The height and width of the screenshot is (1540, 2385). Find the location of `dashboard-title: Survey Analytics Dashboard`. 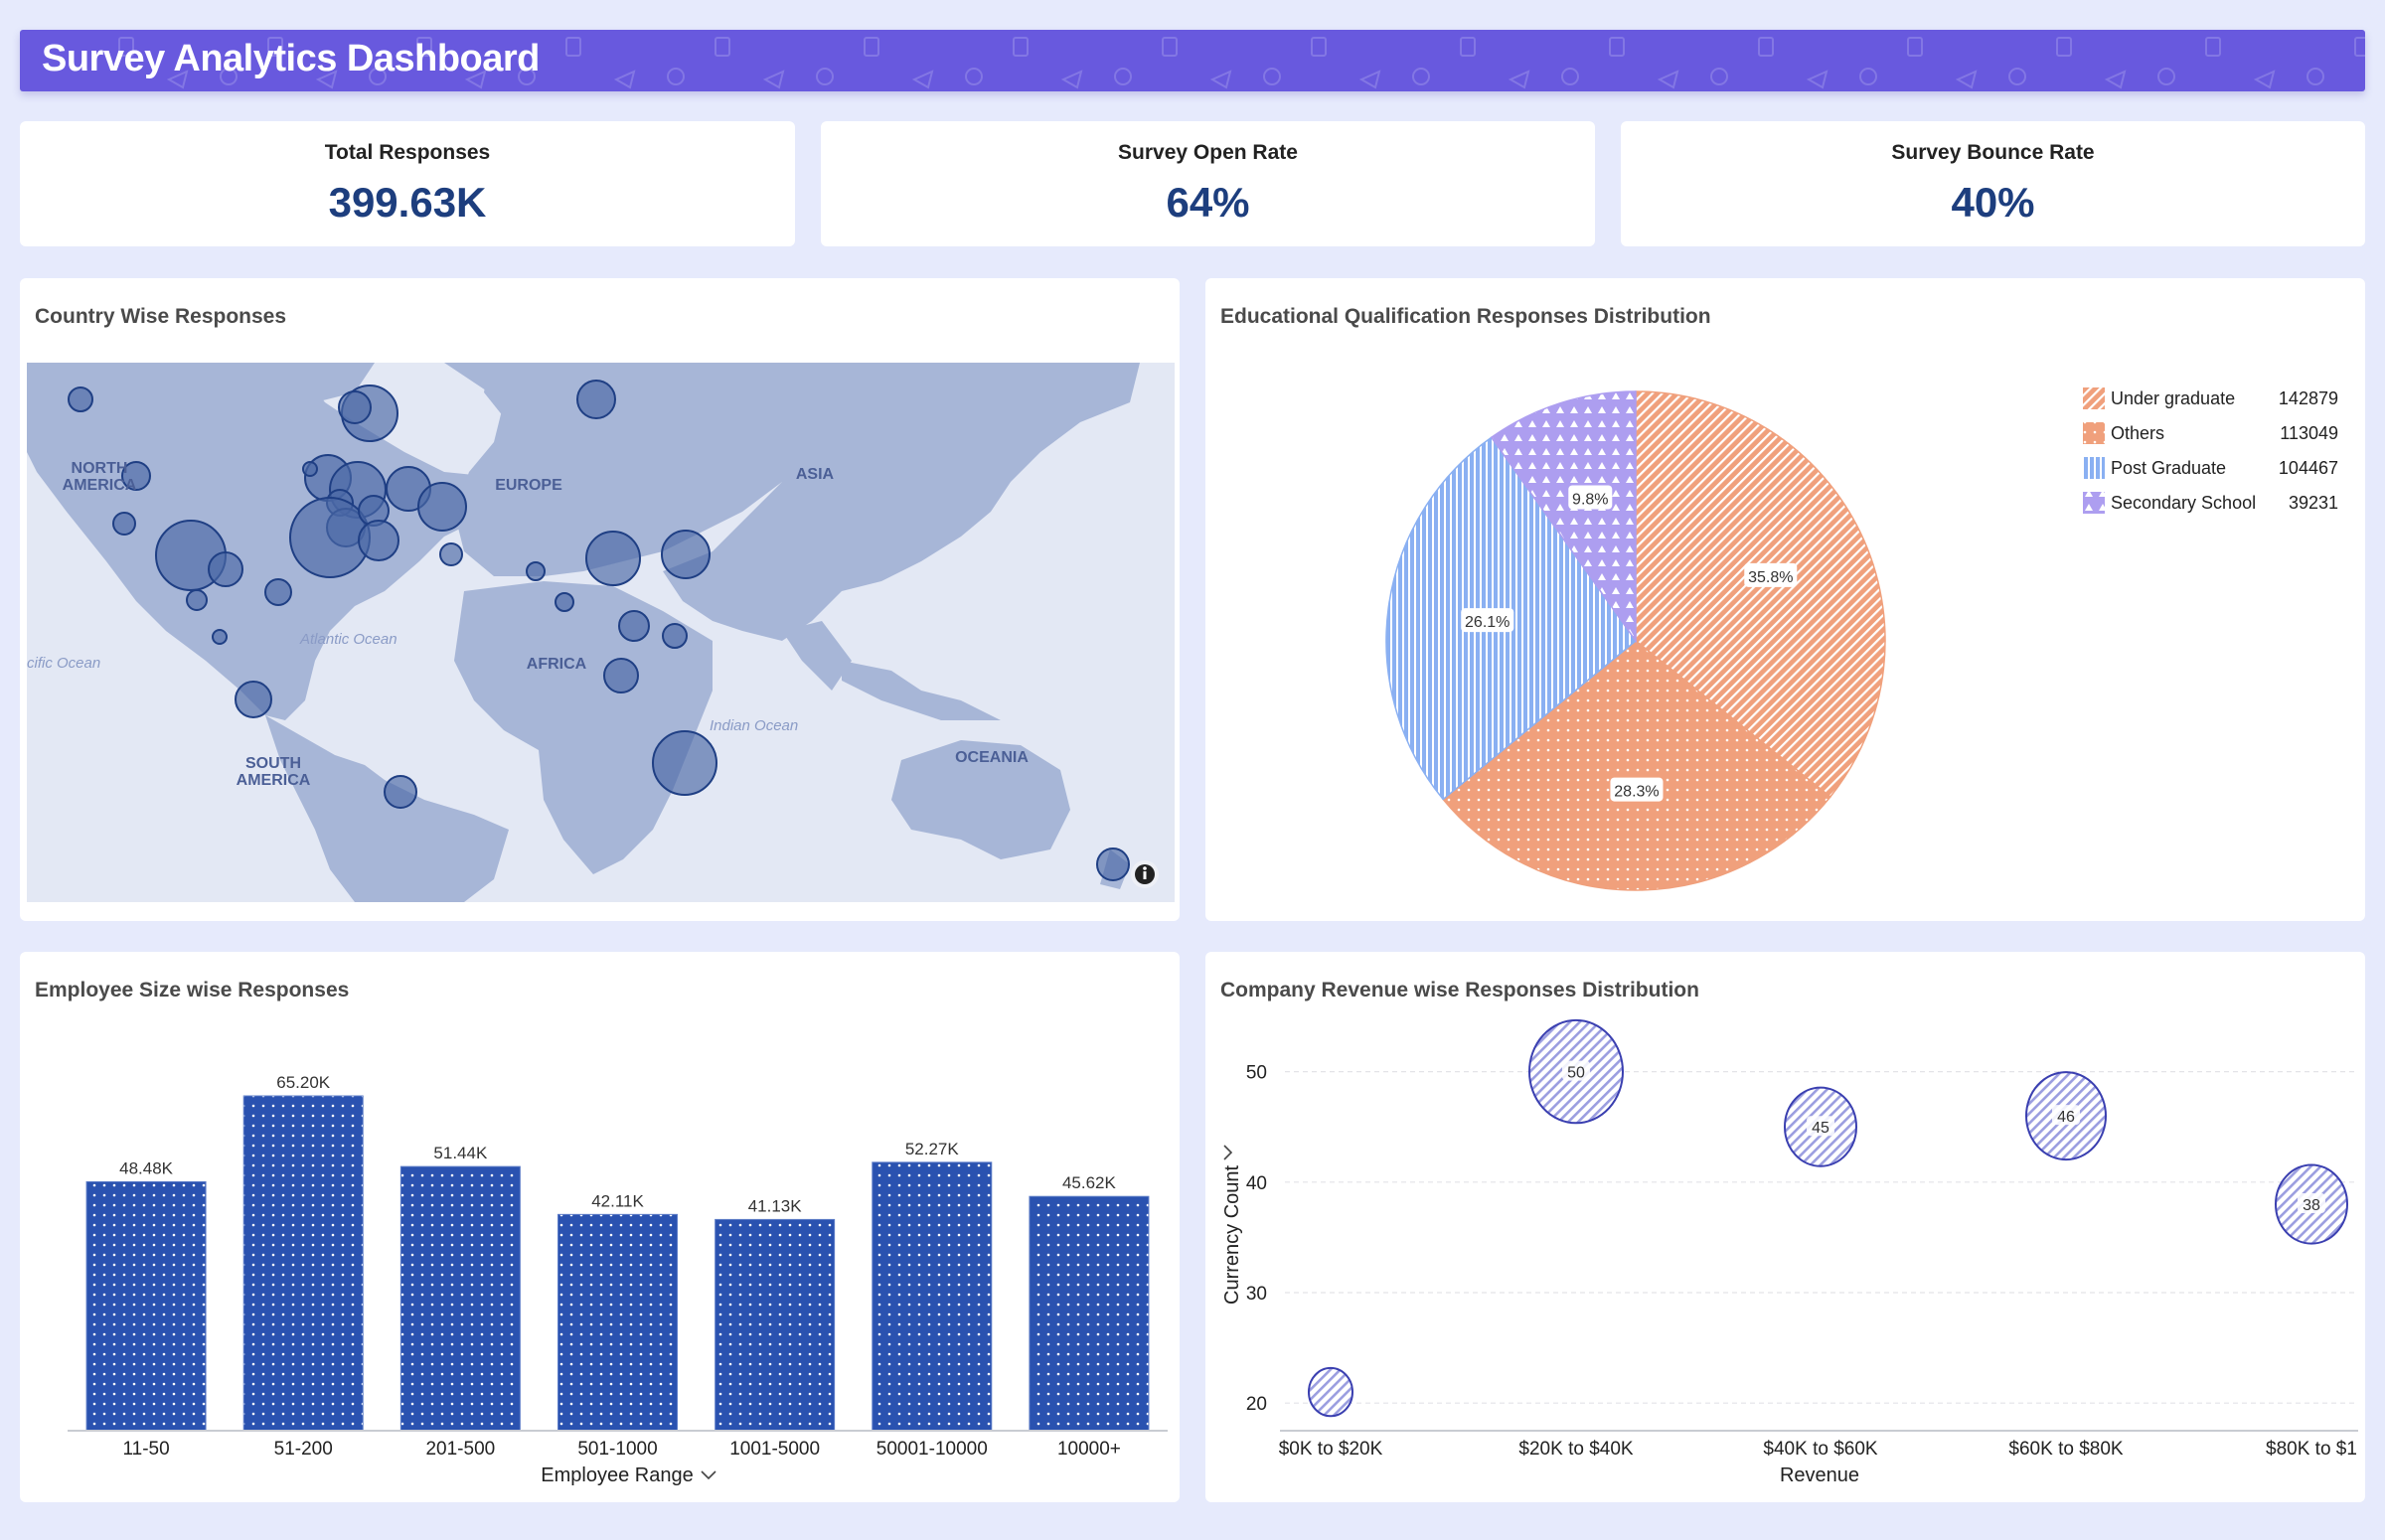

dashboard-title: Survey Analytics Dashboard is located at coordinates (291, 59).